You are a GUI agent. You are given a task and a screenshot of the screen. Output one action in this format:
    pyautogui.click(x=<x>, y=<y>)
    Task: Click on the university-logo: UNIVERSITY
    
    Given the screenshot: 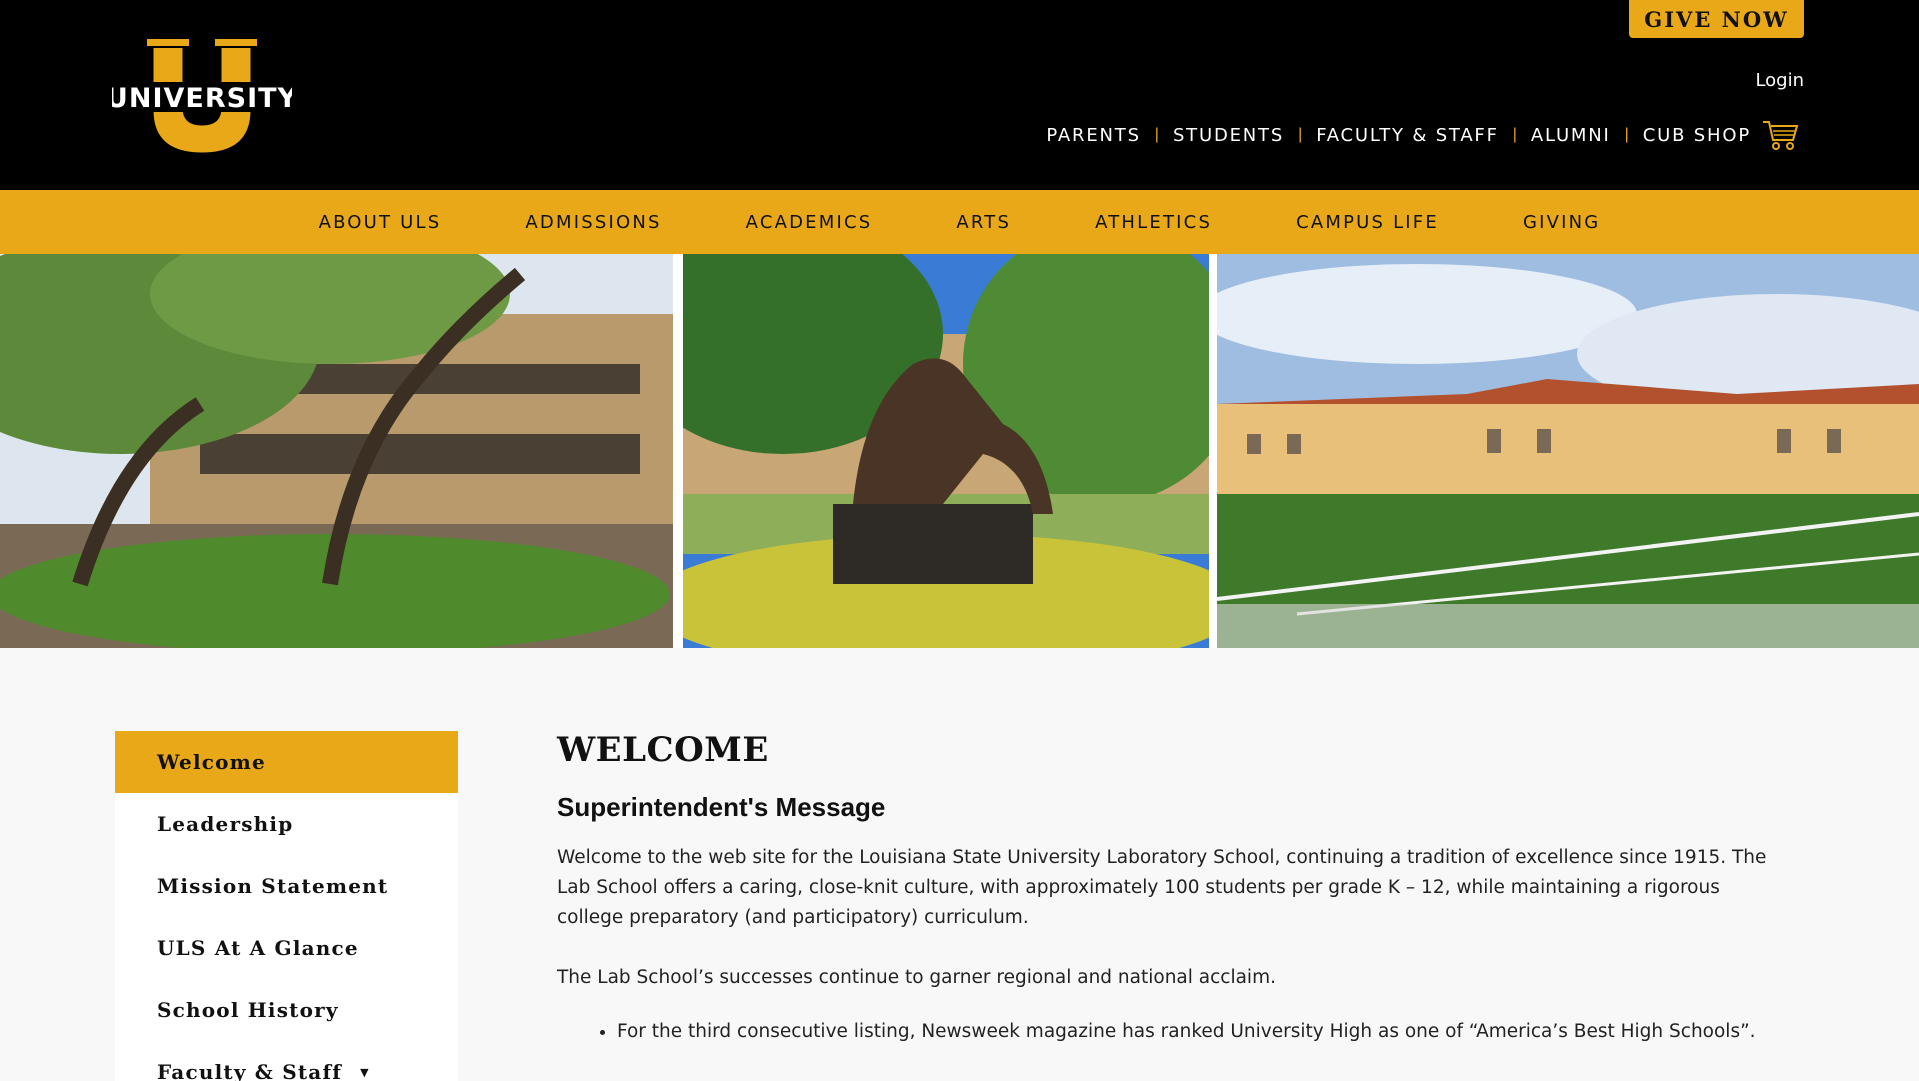 What is the action you would take?
    pyautogui.click(x=201, y=96)
    